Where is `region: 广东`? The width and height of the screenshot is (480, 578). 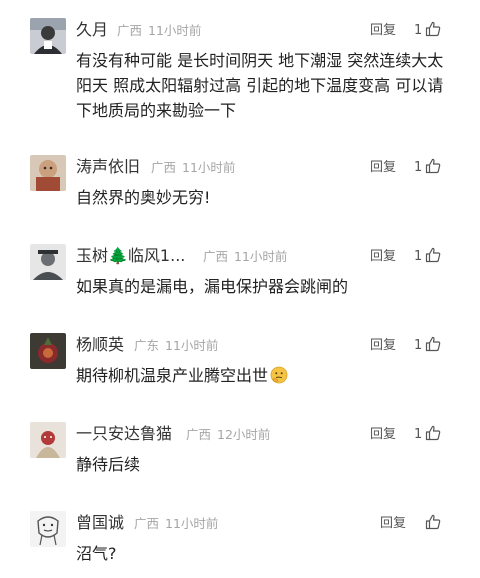
region: 广东 is located at coordinates (147, 345).